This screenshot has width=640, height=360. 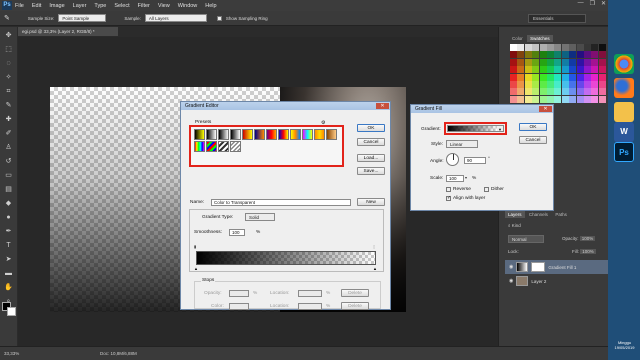 What do you see at coordinates (210, 6) in the screenshot?
I see `menu-help: Help` at bounding box center [210, 6].